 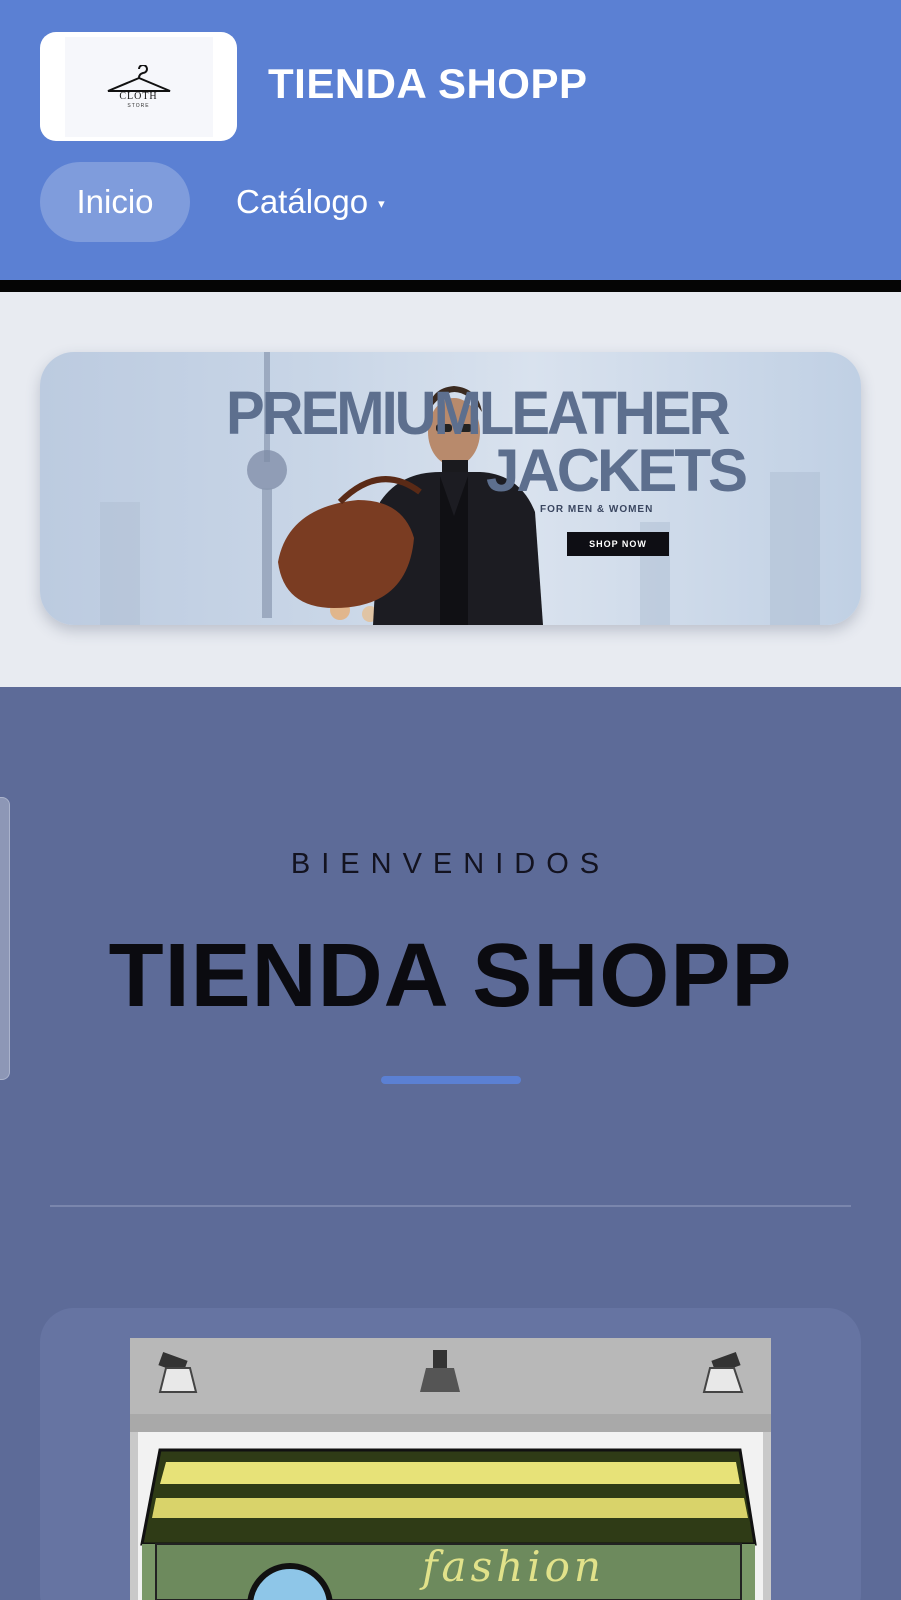 I want to click on welcome-title: TIENDA SHOPP, so click(x=450, y=976).